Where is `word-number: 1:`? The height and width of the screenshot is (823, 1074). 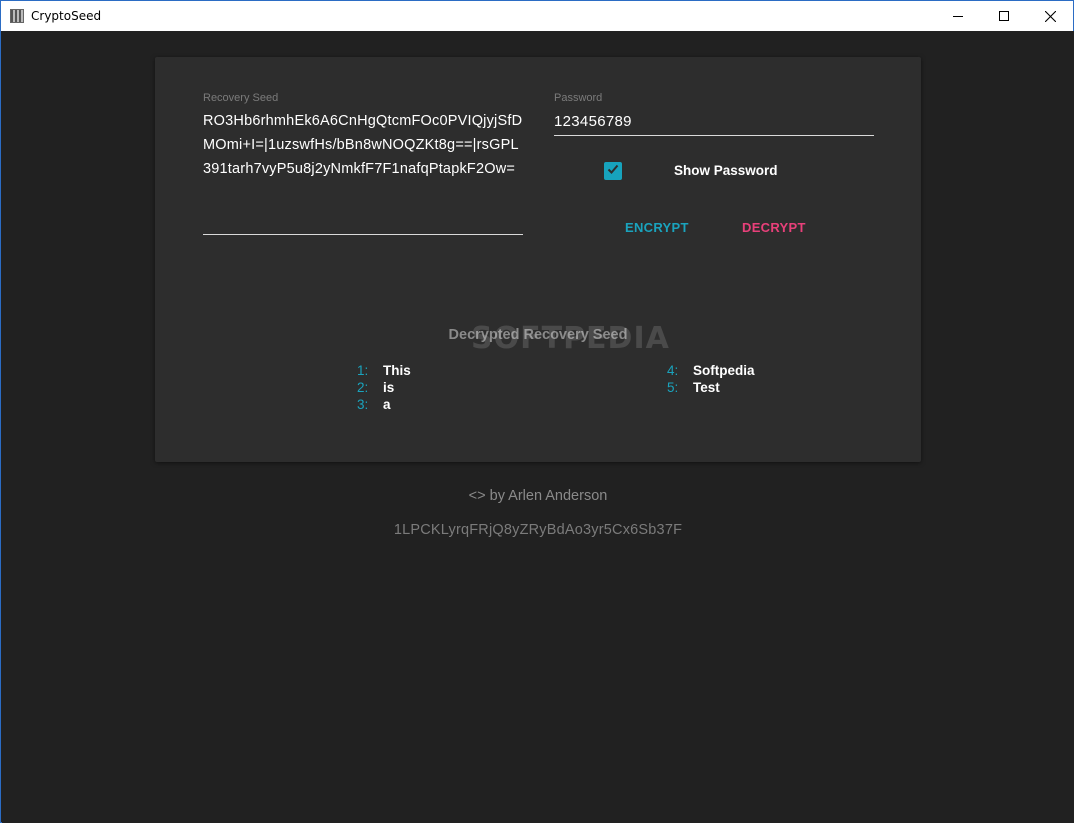 word-number: 1: is located at coordinates (363, 370).